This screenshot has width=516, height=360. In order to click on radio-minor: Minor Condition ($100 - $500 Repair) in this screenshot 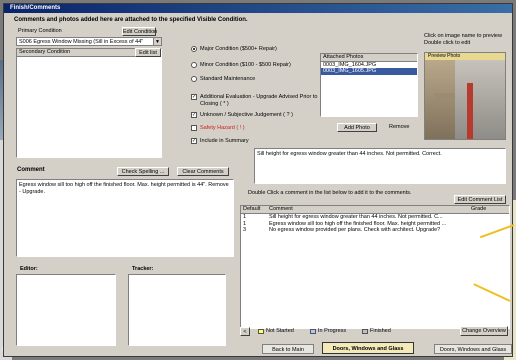, I will do `click(241, 65)`.